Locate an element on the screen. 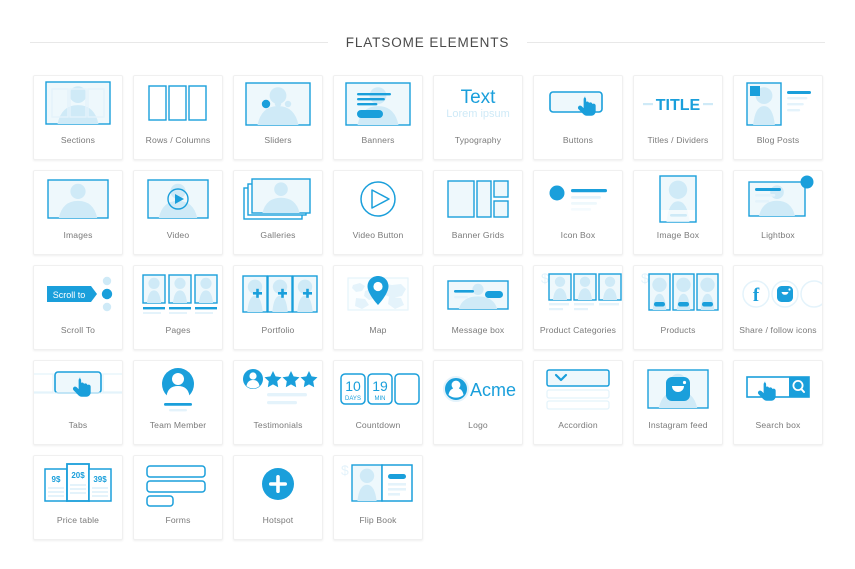 The height and width of the screenshot is (569, 855). element-card-video: Video is located at coordinates (178, 212).